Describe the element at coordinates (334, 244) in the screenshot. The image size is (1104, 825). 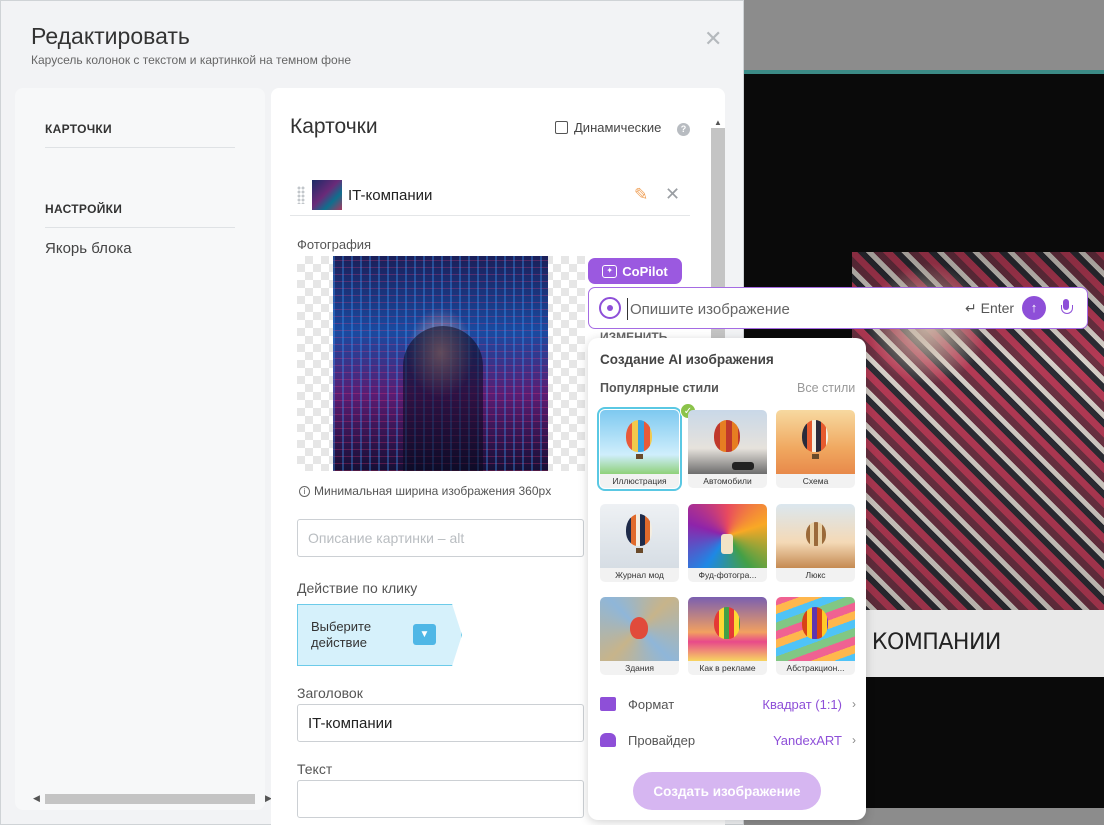
I see `photo-label: Фотография` at that location.